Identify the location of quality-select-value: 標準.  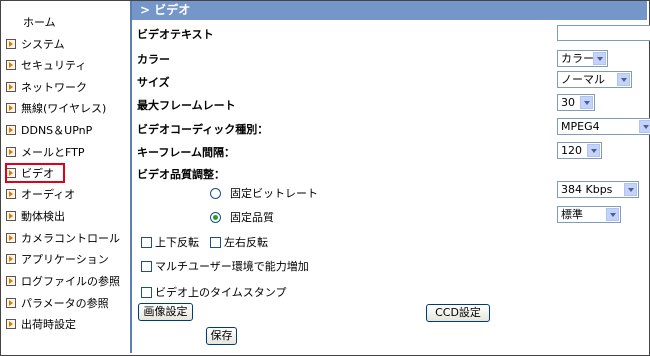
(572, 214).